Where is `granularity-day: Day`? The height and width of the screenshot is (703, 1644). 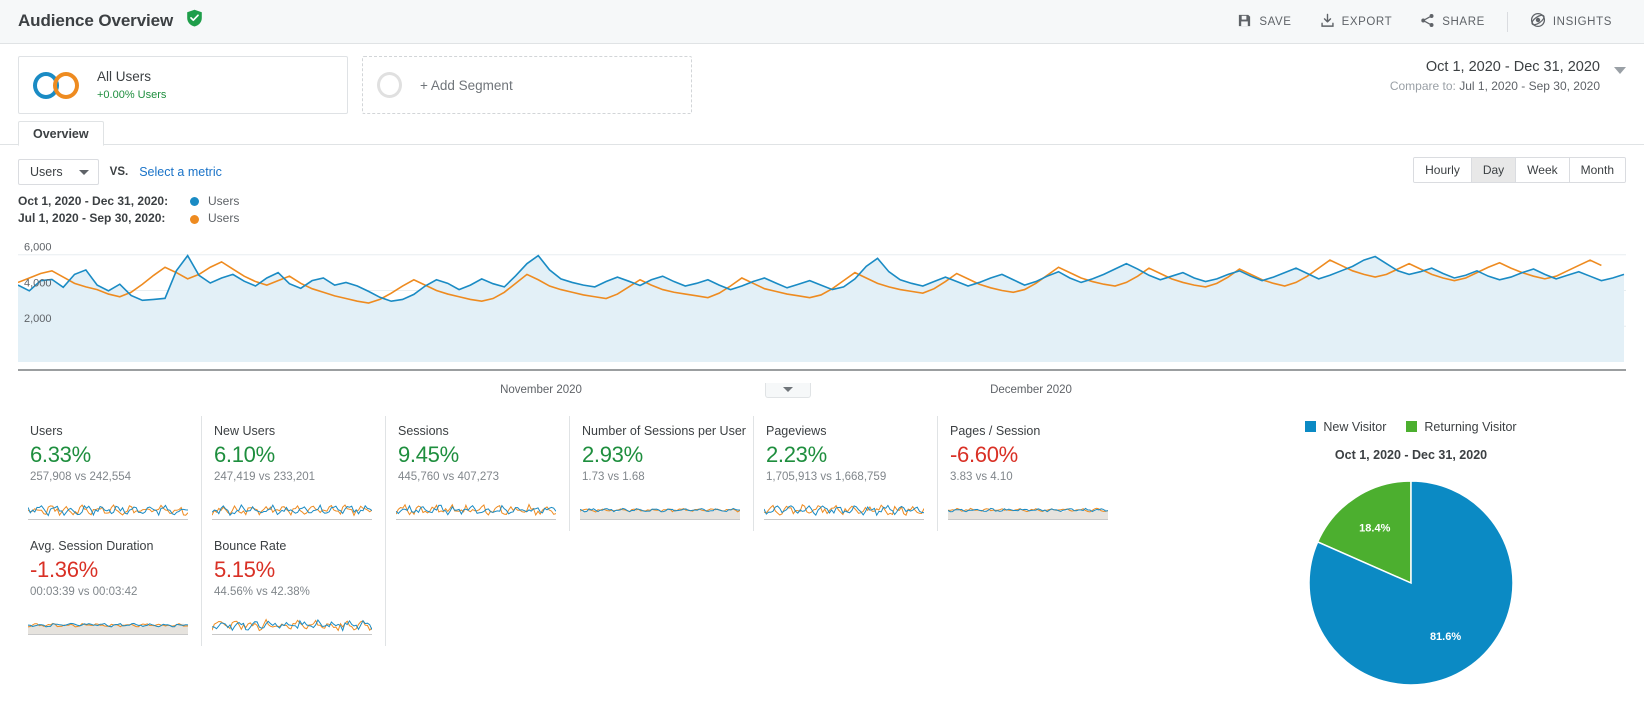 granularity-day: Day is located at coordinates (1494, 170).